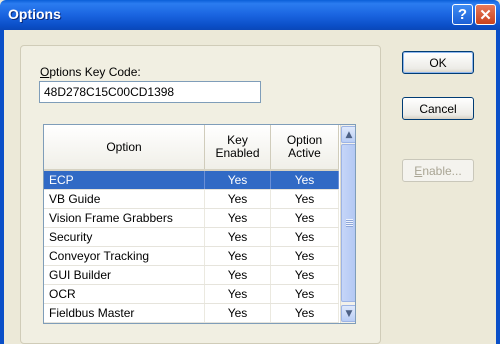 Image resolution: width=500 pixels, height=344 pixels. What do you see at coordinates (124, 275) in the screenshot?
I see `cell-option: GUI Builder` at bounding box center [124, 275].